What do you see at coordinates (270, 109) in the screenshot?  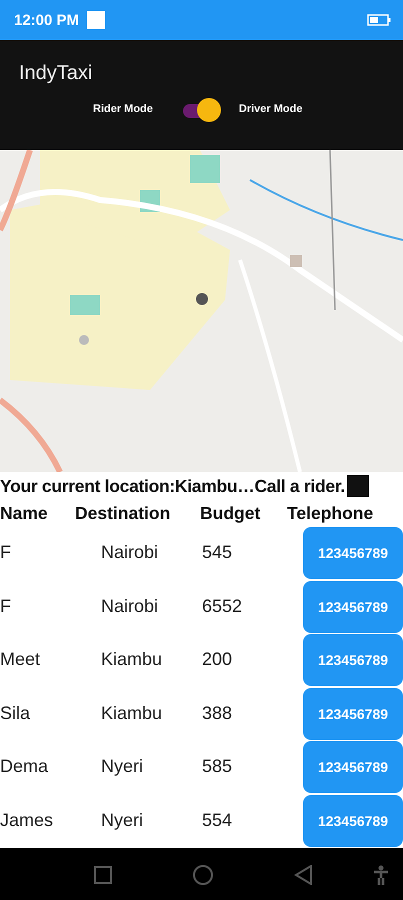 I see `mode-label: Driver Mode` at bounding box center [270, 109].